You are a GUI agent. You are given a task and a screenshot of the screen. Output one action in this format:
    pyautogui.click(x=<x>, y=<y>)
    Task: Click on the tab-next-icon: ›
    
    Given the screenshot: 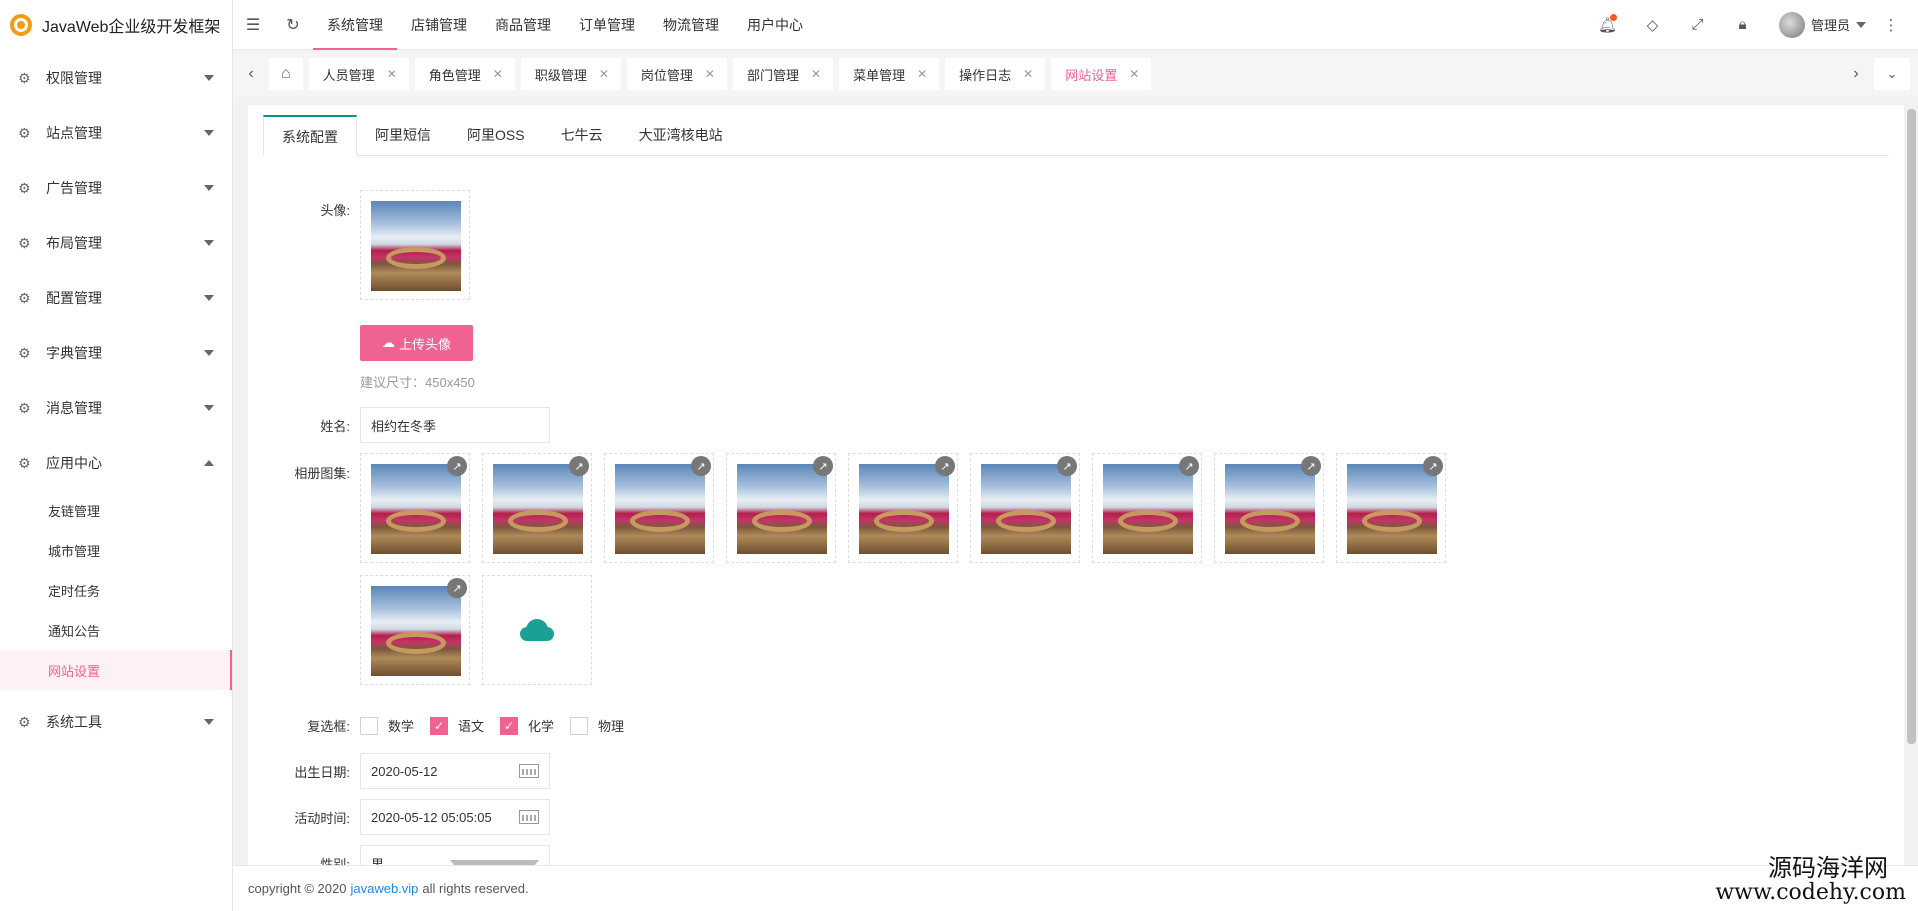 What is the action you would take?
    pyautogui.click(x=1856, y=74)
    